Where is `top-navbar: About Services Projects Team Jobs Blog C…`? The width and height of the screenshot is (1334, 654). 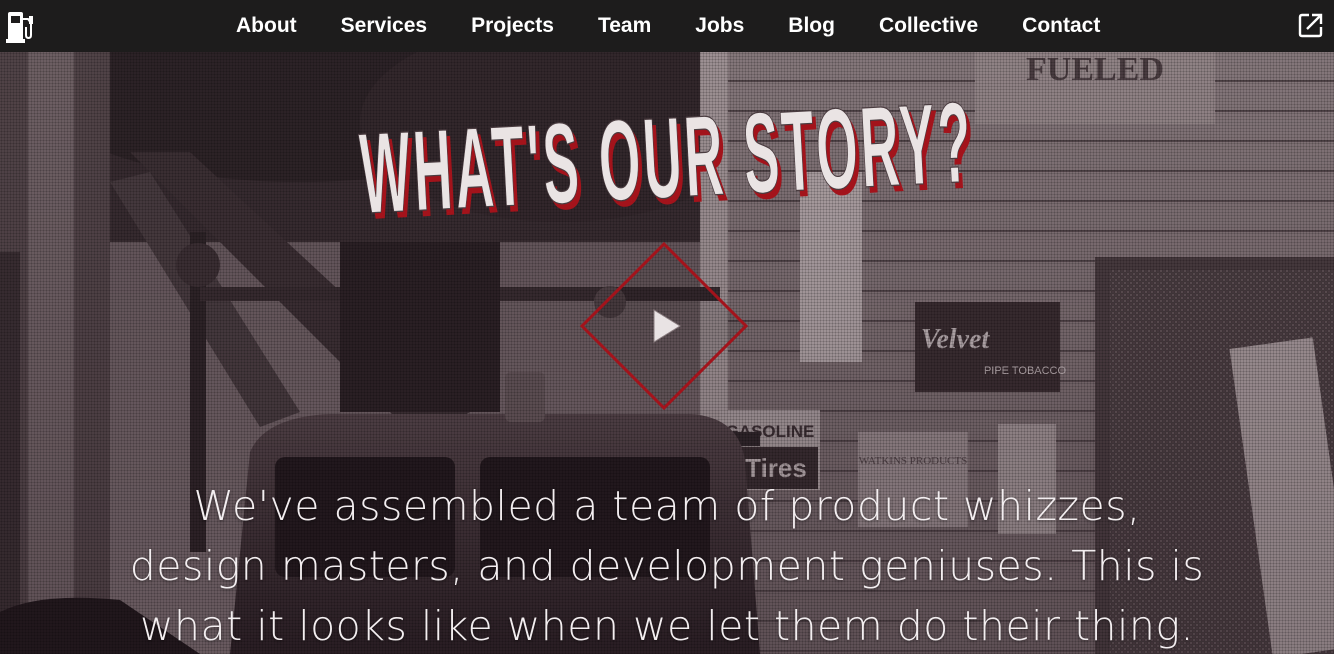 top-navbar: About Services Projects Team Jobs Blog C… is located at coordinates (667, 26).